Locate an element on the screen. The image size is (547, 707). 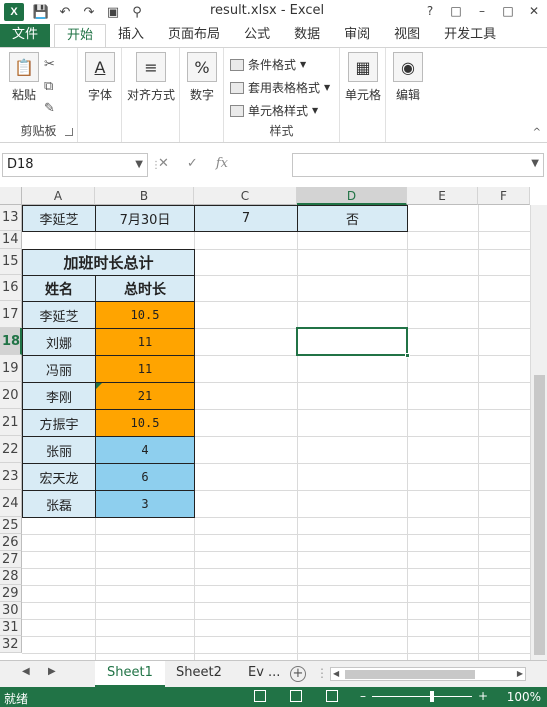
vertical-scrollbar is located at coordinates (538, 432).